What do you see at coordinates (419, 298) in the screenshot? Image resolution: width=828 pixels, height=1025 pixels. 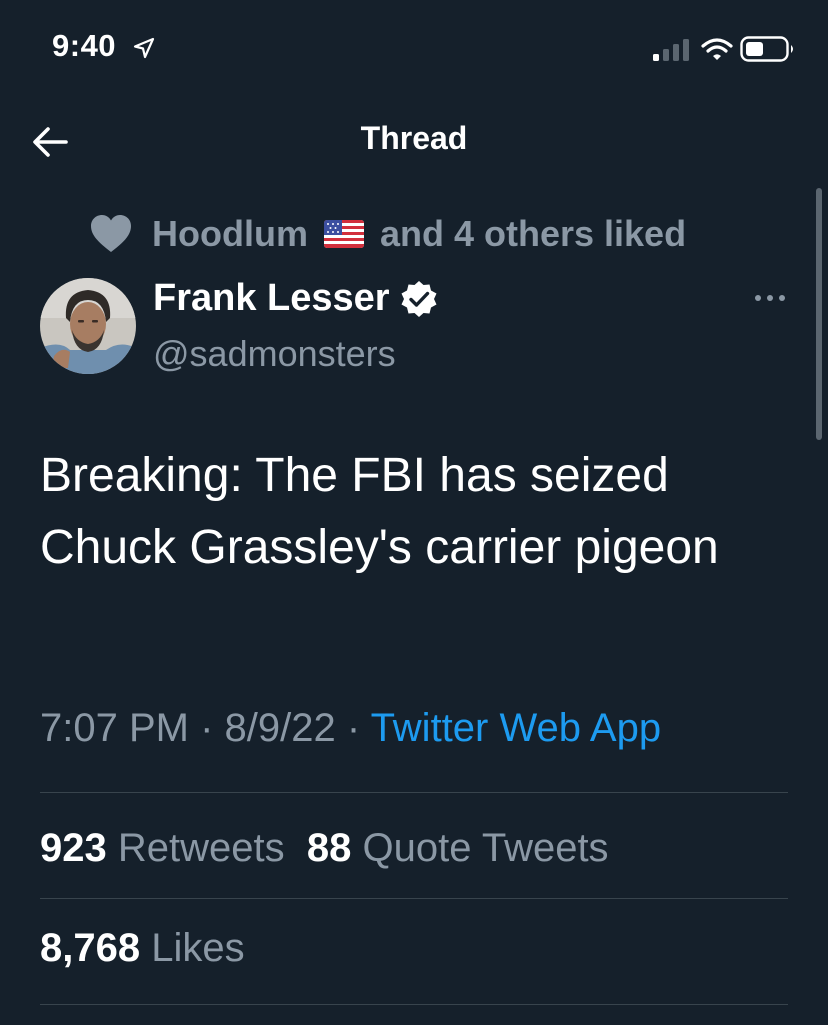 I see `verified-badge-icon` at bounding box center [419, 298].